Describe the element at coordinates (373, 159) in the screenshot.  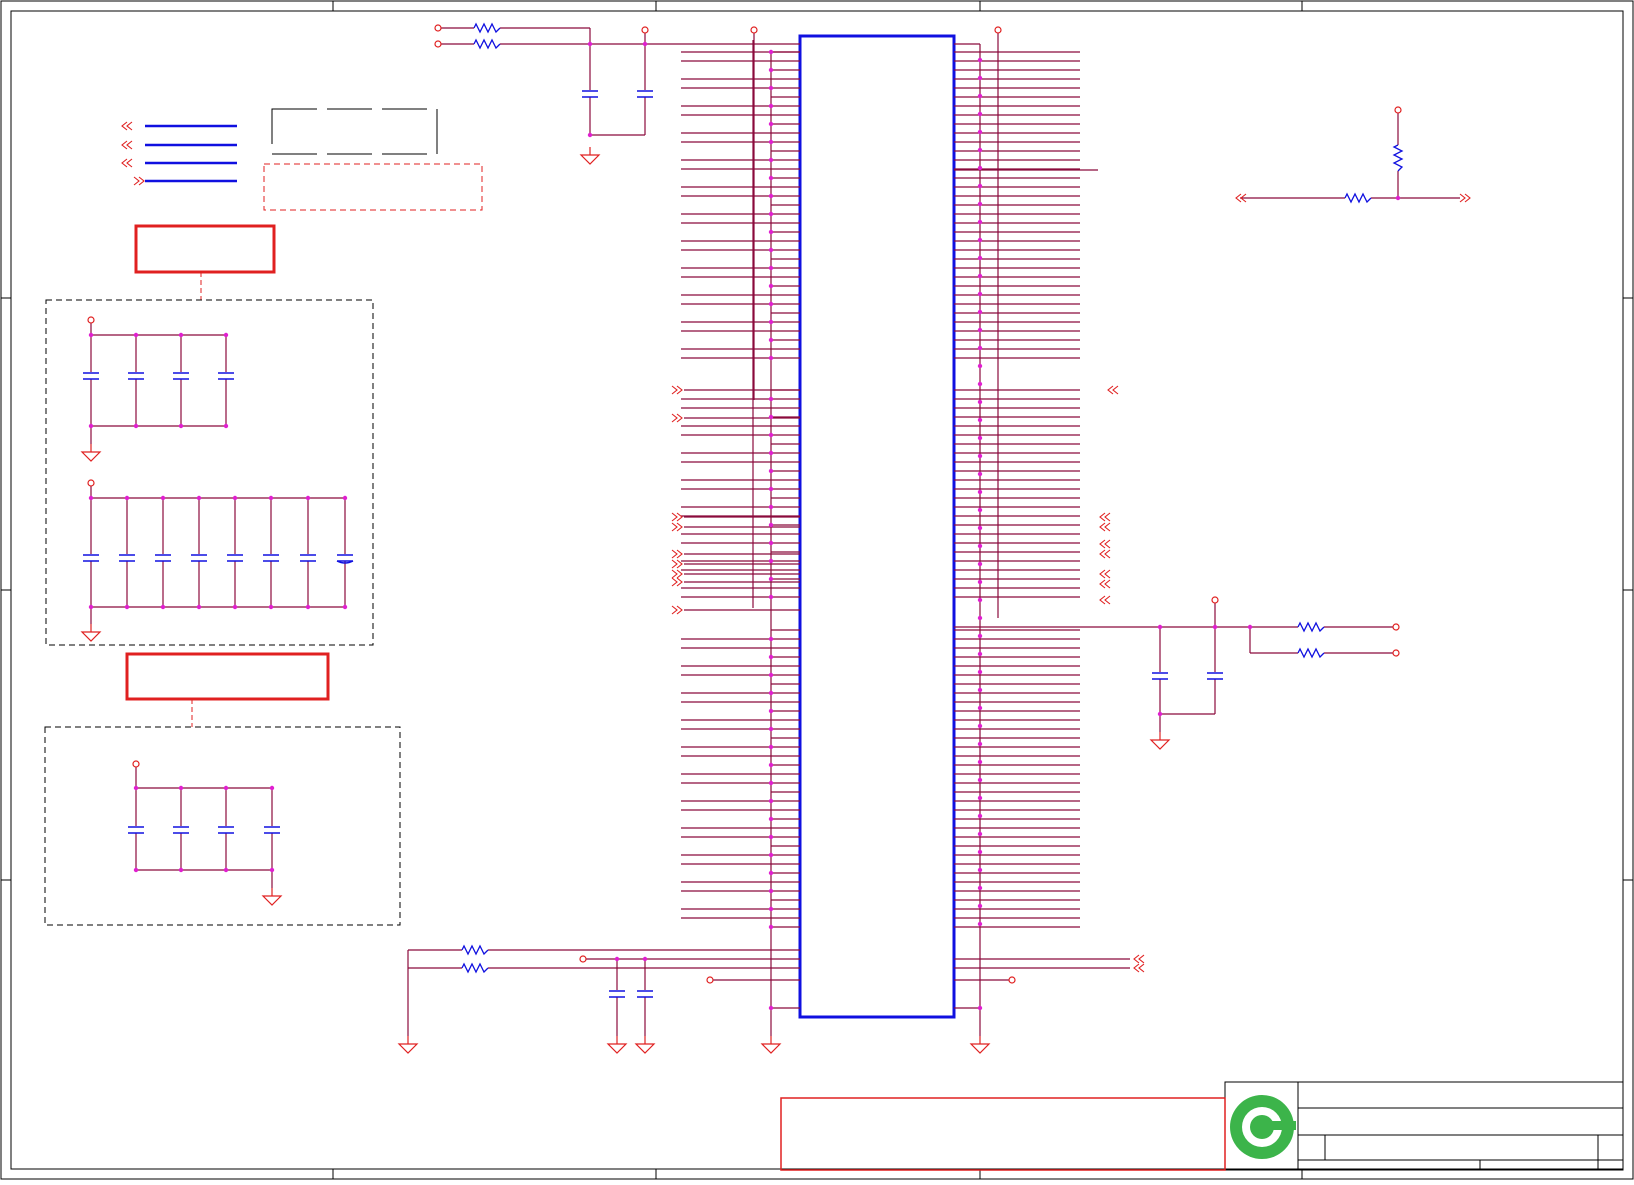
I see `note-box-top-dashed` at that location.